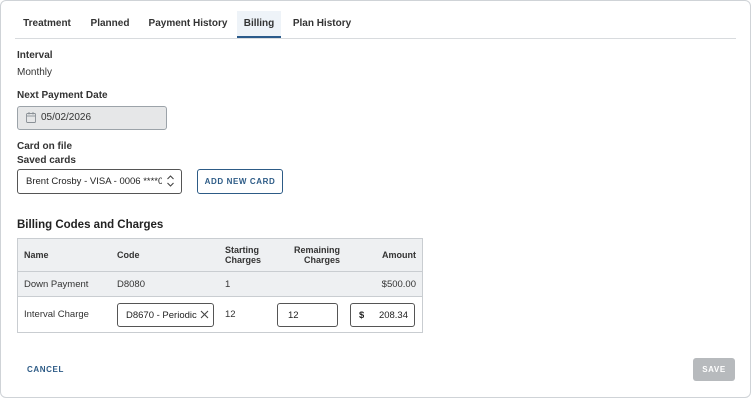 Image resolution: width=751 pixels, height=398 pixels. I want to click on next-payment-date-value: 05/02/2026, so click(66, 117).